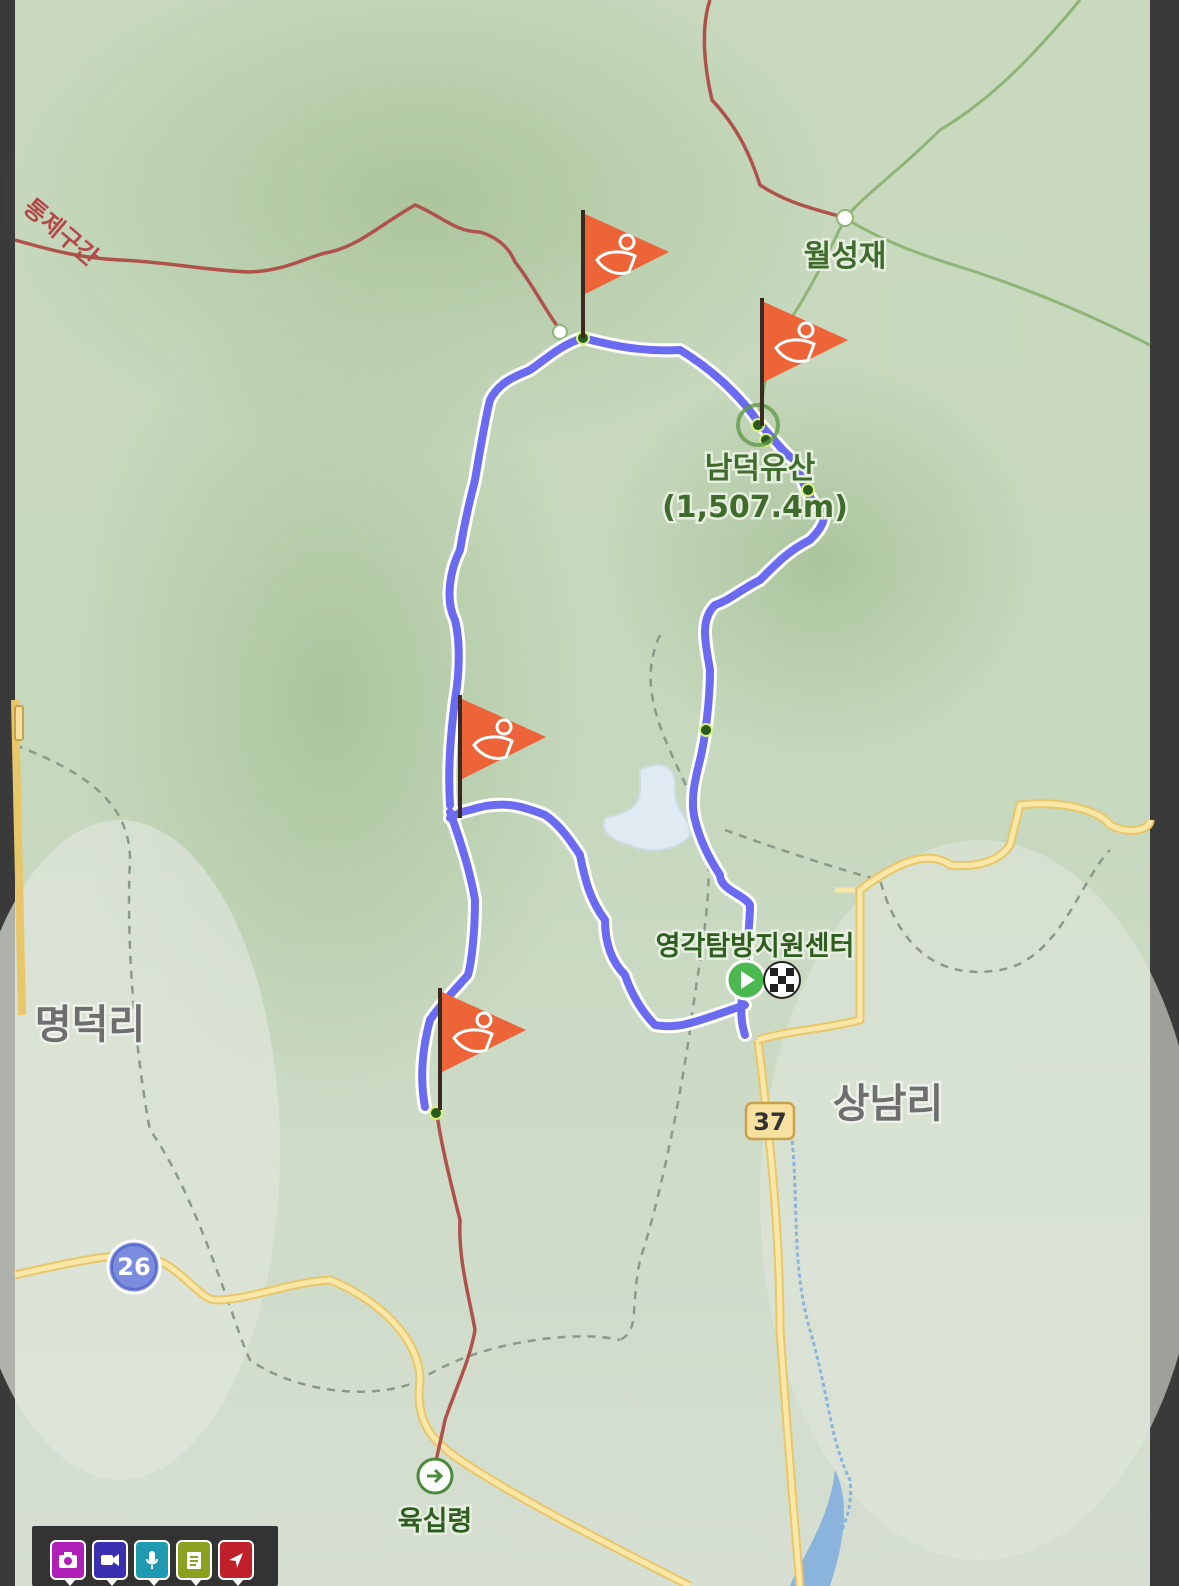 The image size is (1179, 1586). I want to click on yuksimnyeong-label: 육십령, so click(435, 1521).